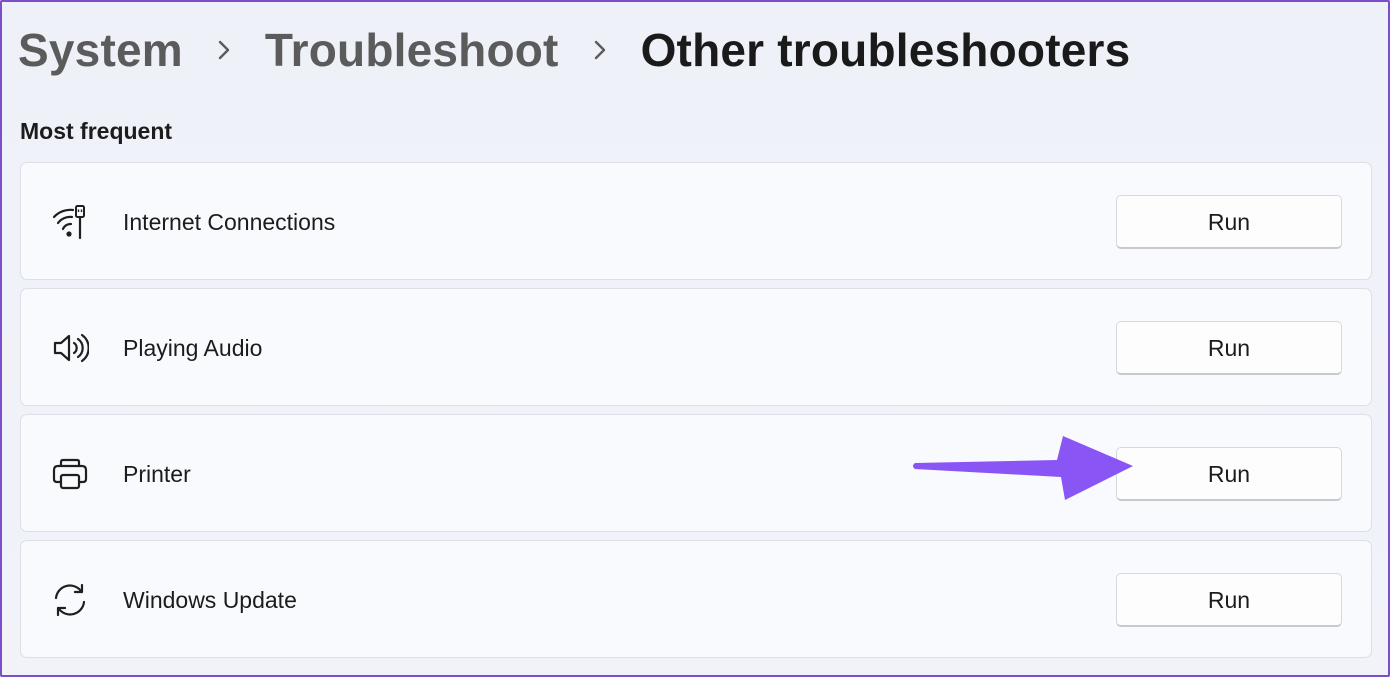  Describe the element at coordinates (885, 50) in the screenshot. I see `page-title: Other troubleshooters` at that location.